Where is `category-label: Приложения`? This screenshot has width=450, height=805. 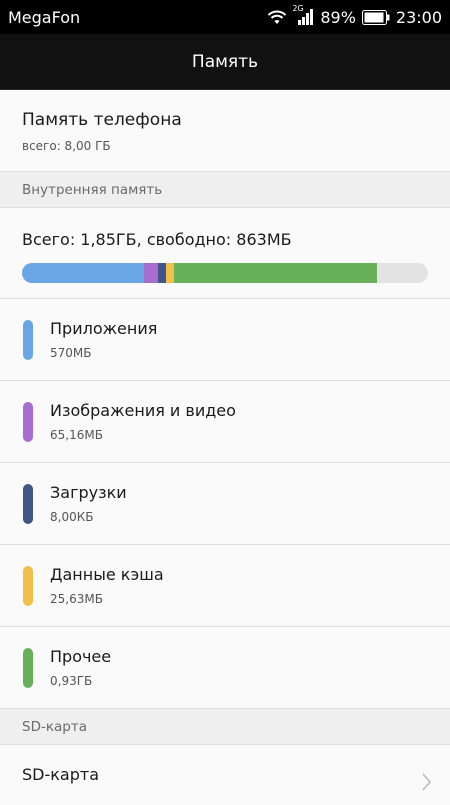 category-label: Приложения is located at coordinates (104, 328).